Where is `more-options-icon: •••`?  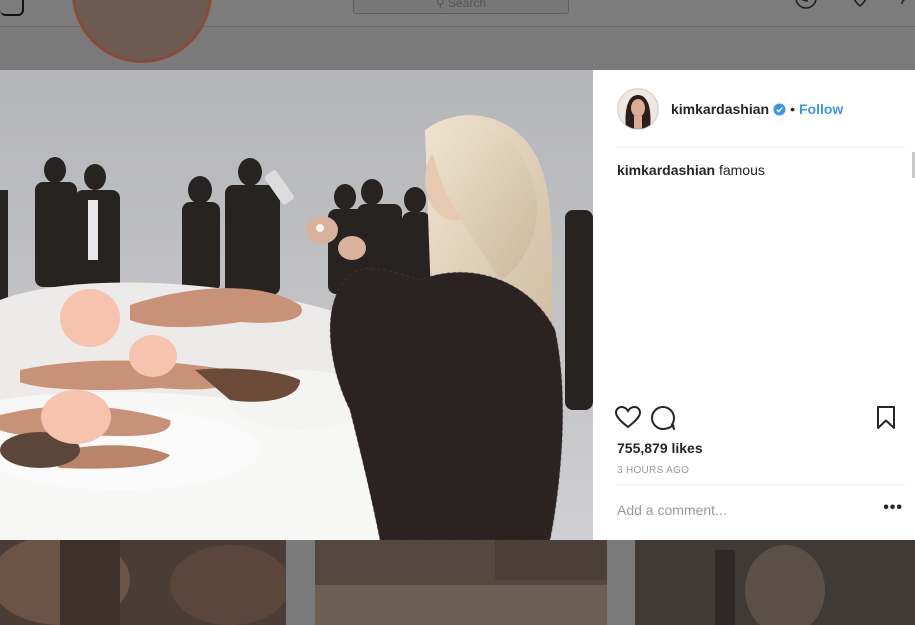 more-options-icon: ••• is located at coordinates (893, 508).